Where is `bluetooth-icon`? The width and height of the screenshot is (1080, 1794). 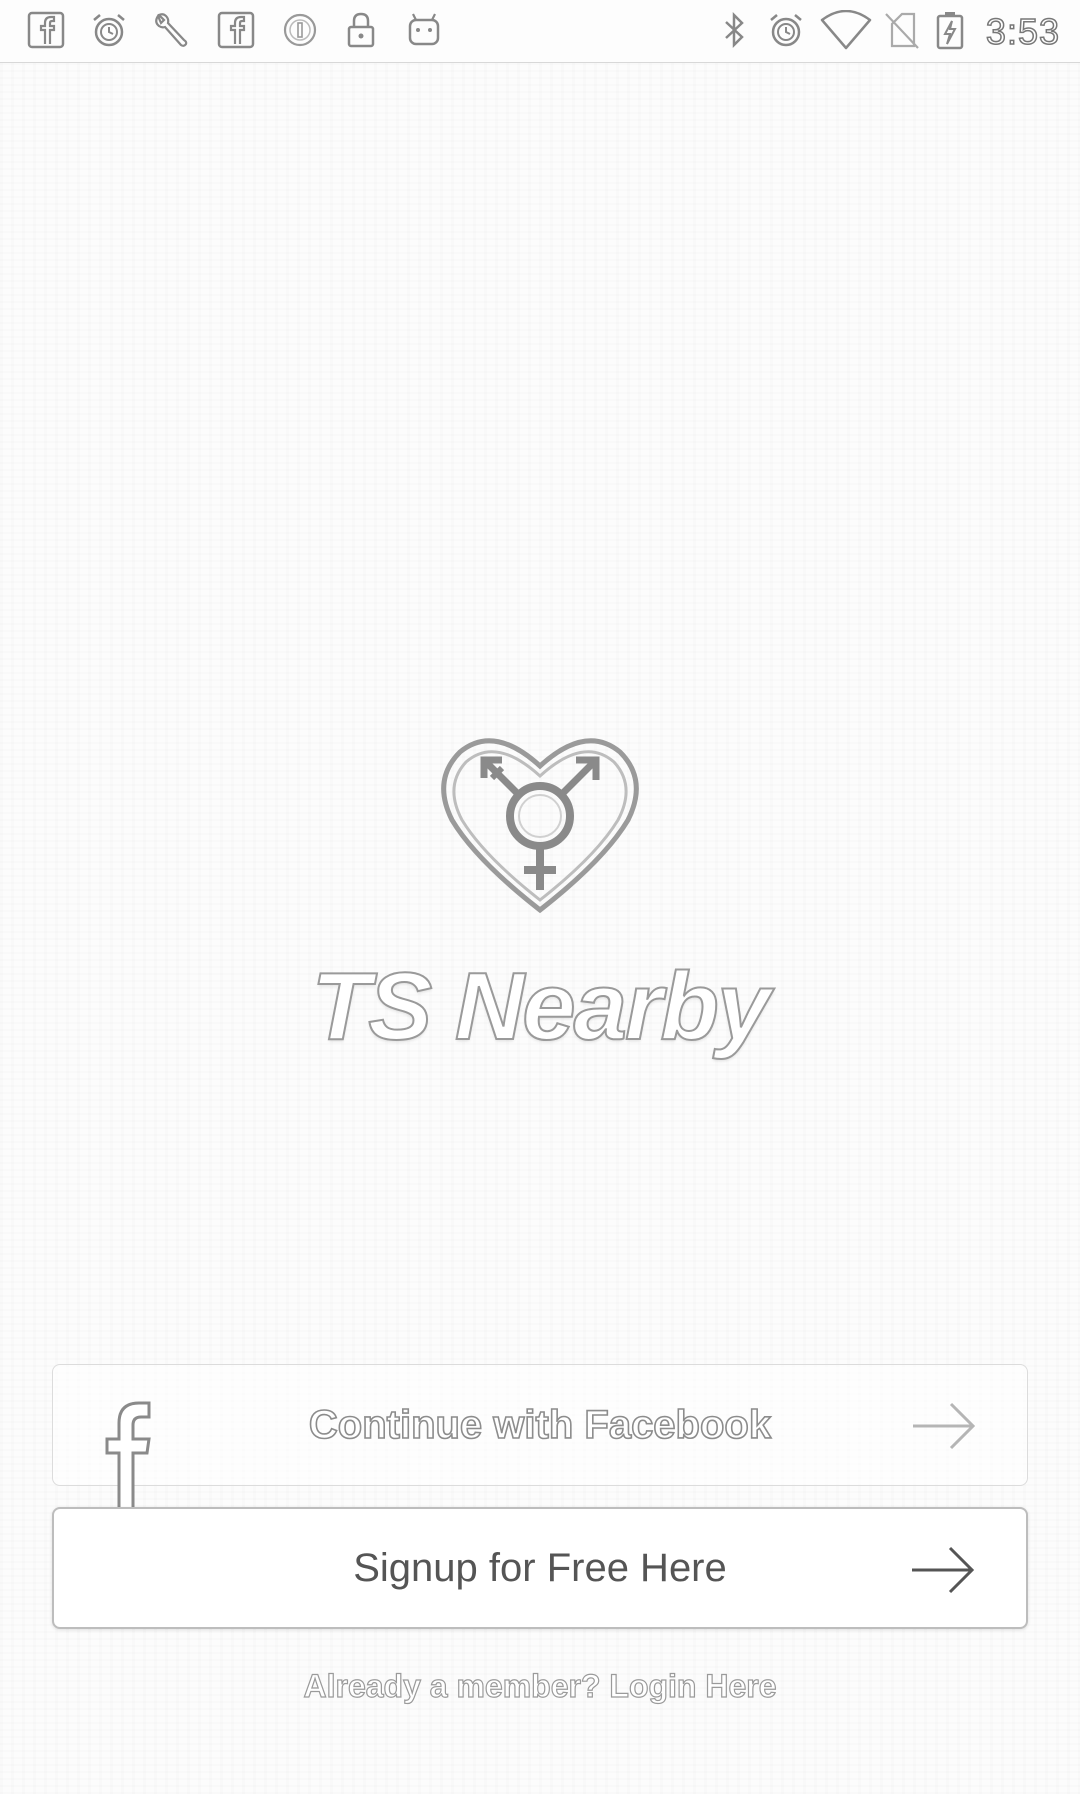 bluetooth-icon is located at coordinates (734, 30).